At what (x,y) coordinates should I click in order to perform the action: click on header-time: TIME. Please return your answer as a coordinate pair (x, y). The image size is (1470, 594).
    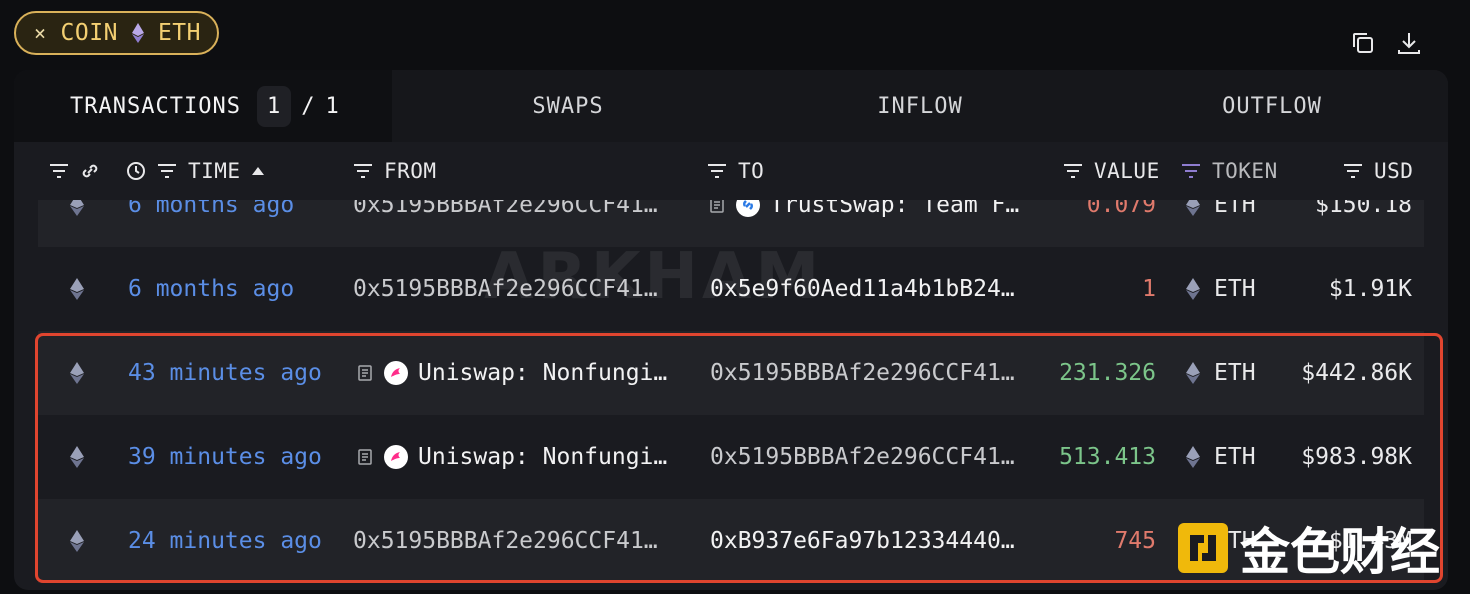
    Looking at the image, I should click on (195, 171).